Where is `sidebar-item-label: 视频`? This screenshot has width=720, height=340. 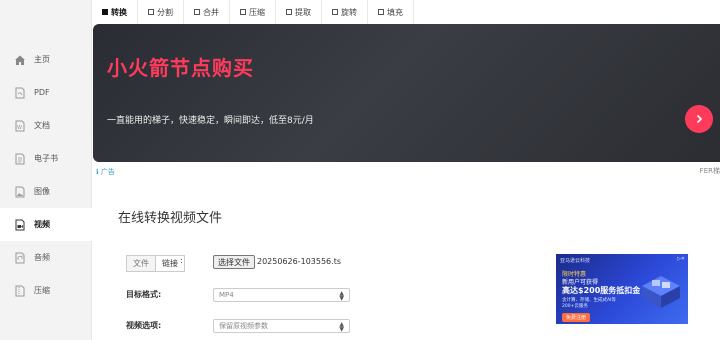 sidebar-item-label: 视频 is located at coordinates (42, 224).